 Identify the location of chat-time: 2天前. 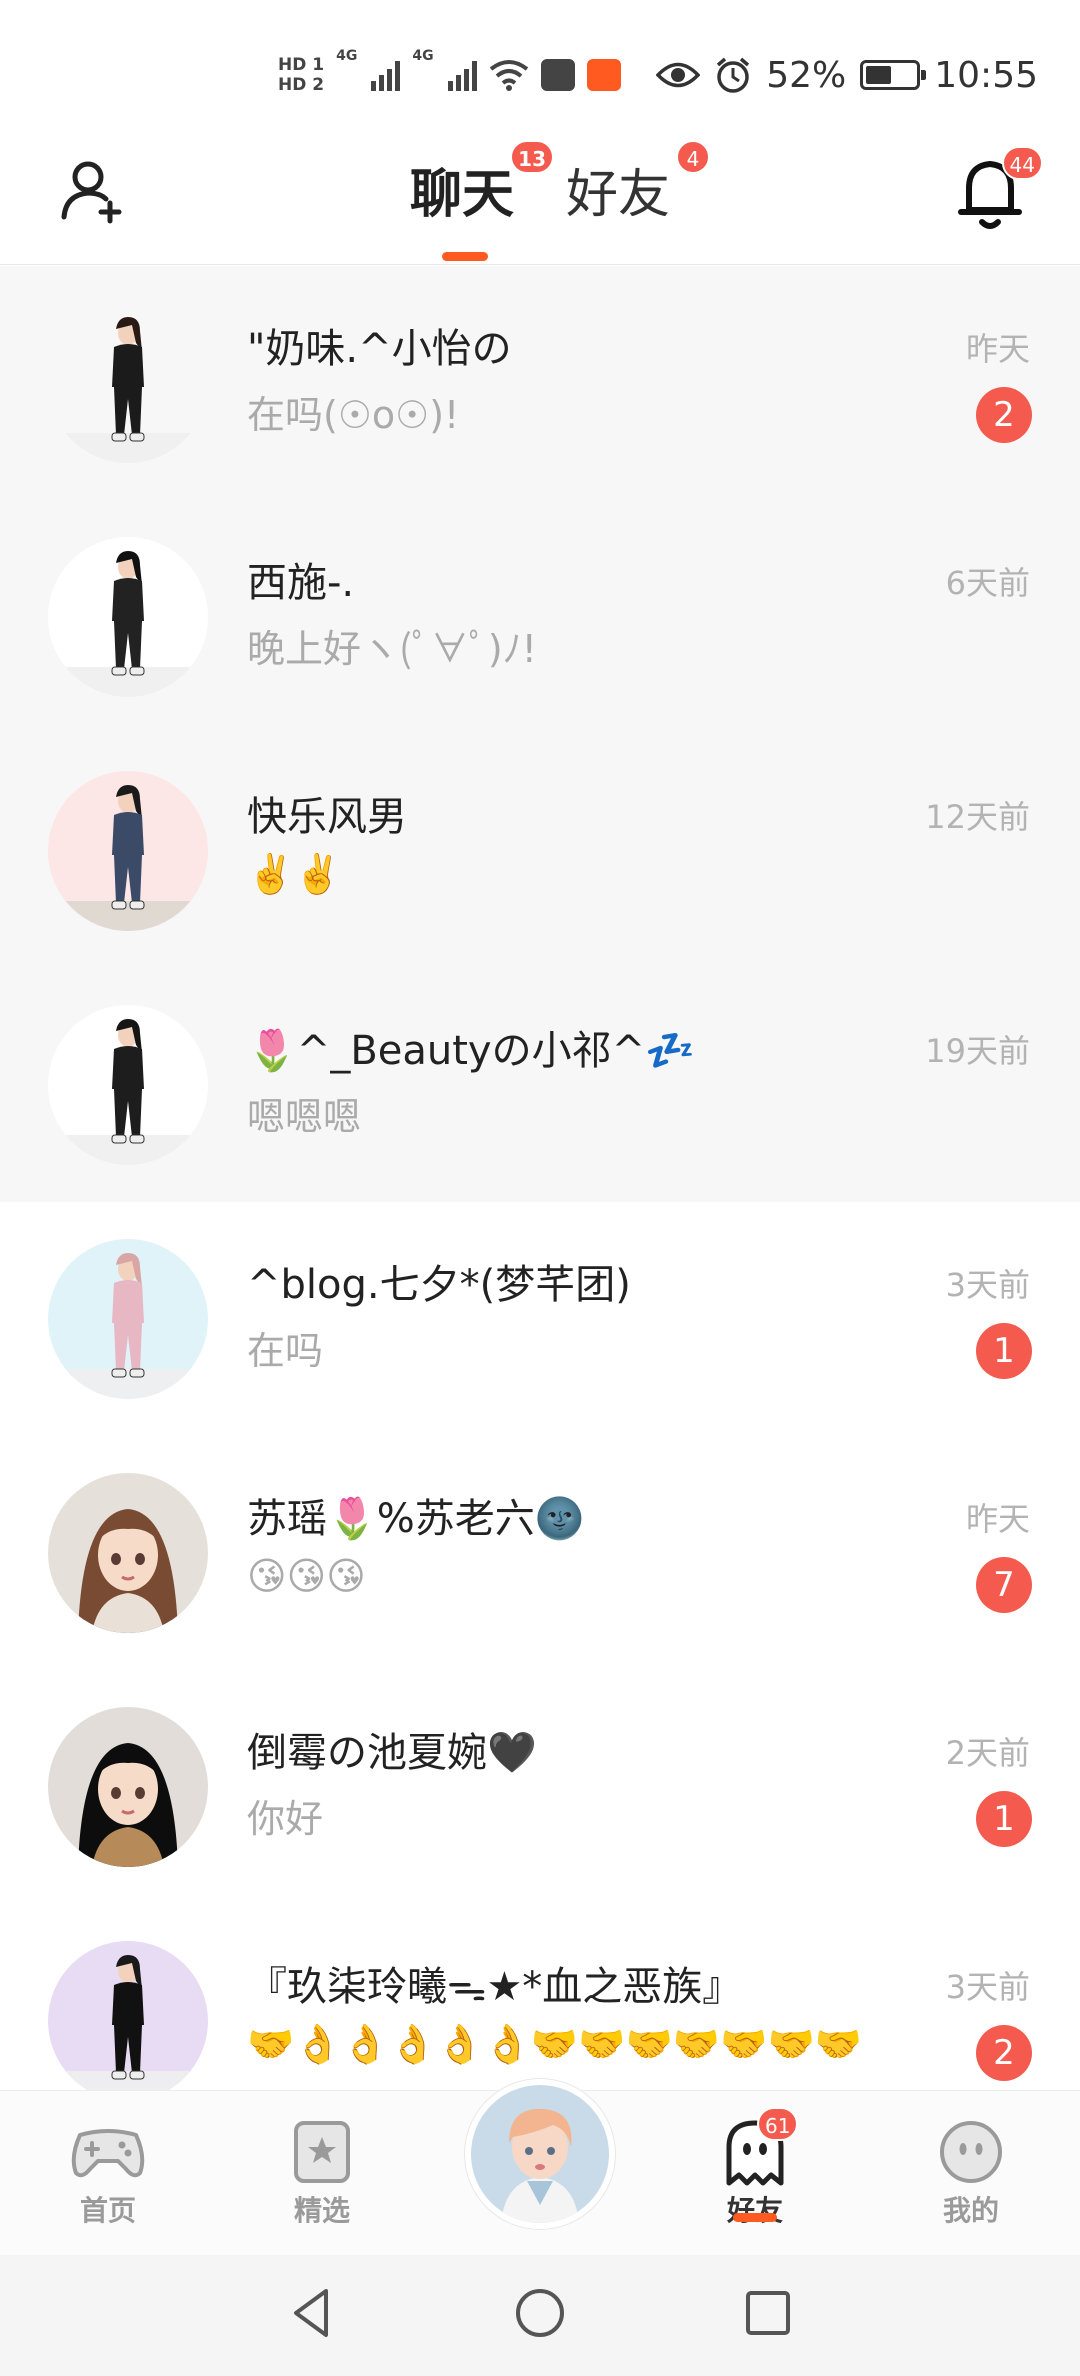
(987, 1753).